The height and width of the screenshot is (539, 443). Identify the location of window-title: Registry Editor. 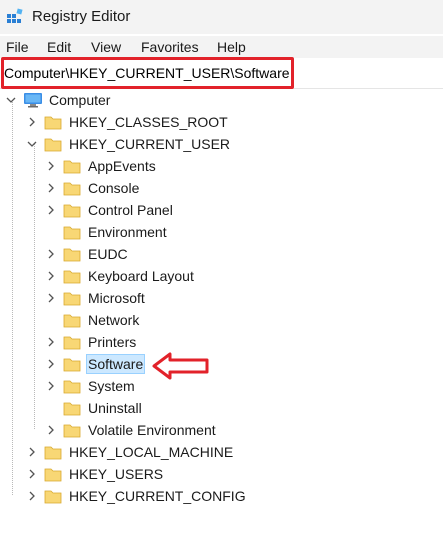
(81, 16).